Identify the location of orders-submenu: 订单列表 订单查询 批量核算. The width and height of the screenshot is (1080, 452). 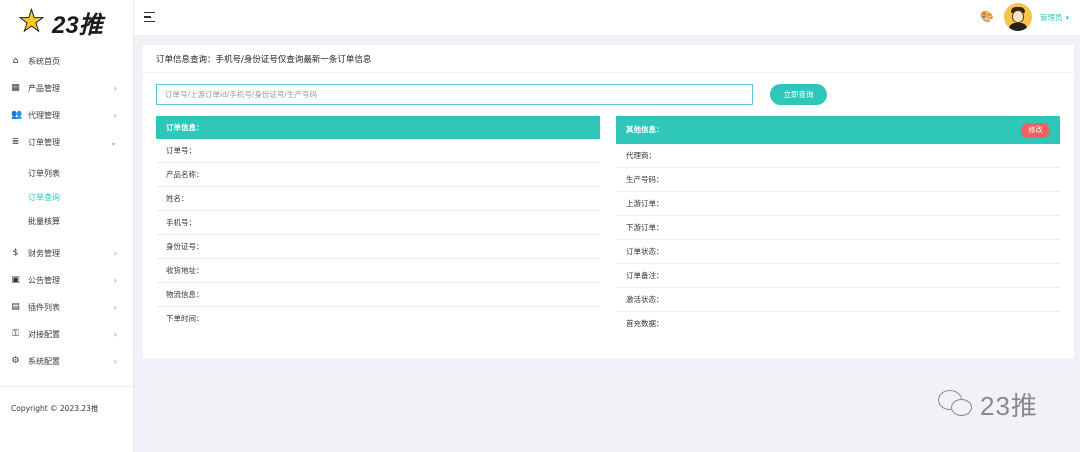
(66, 198).